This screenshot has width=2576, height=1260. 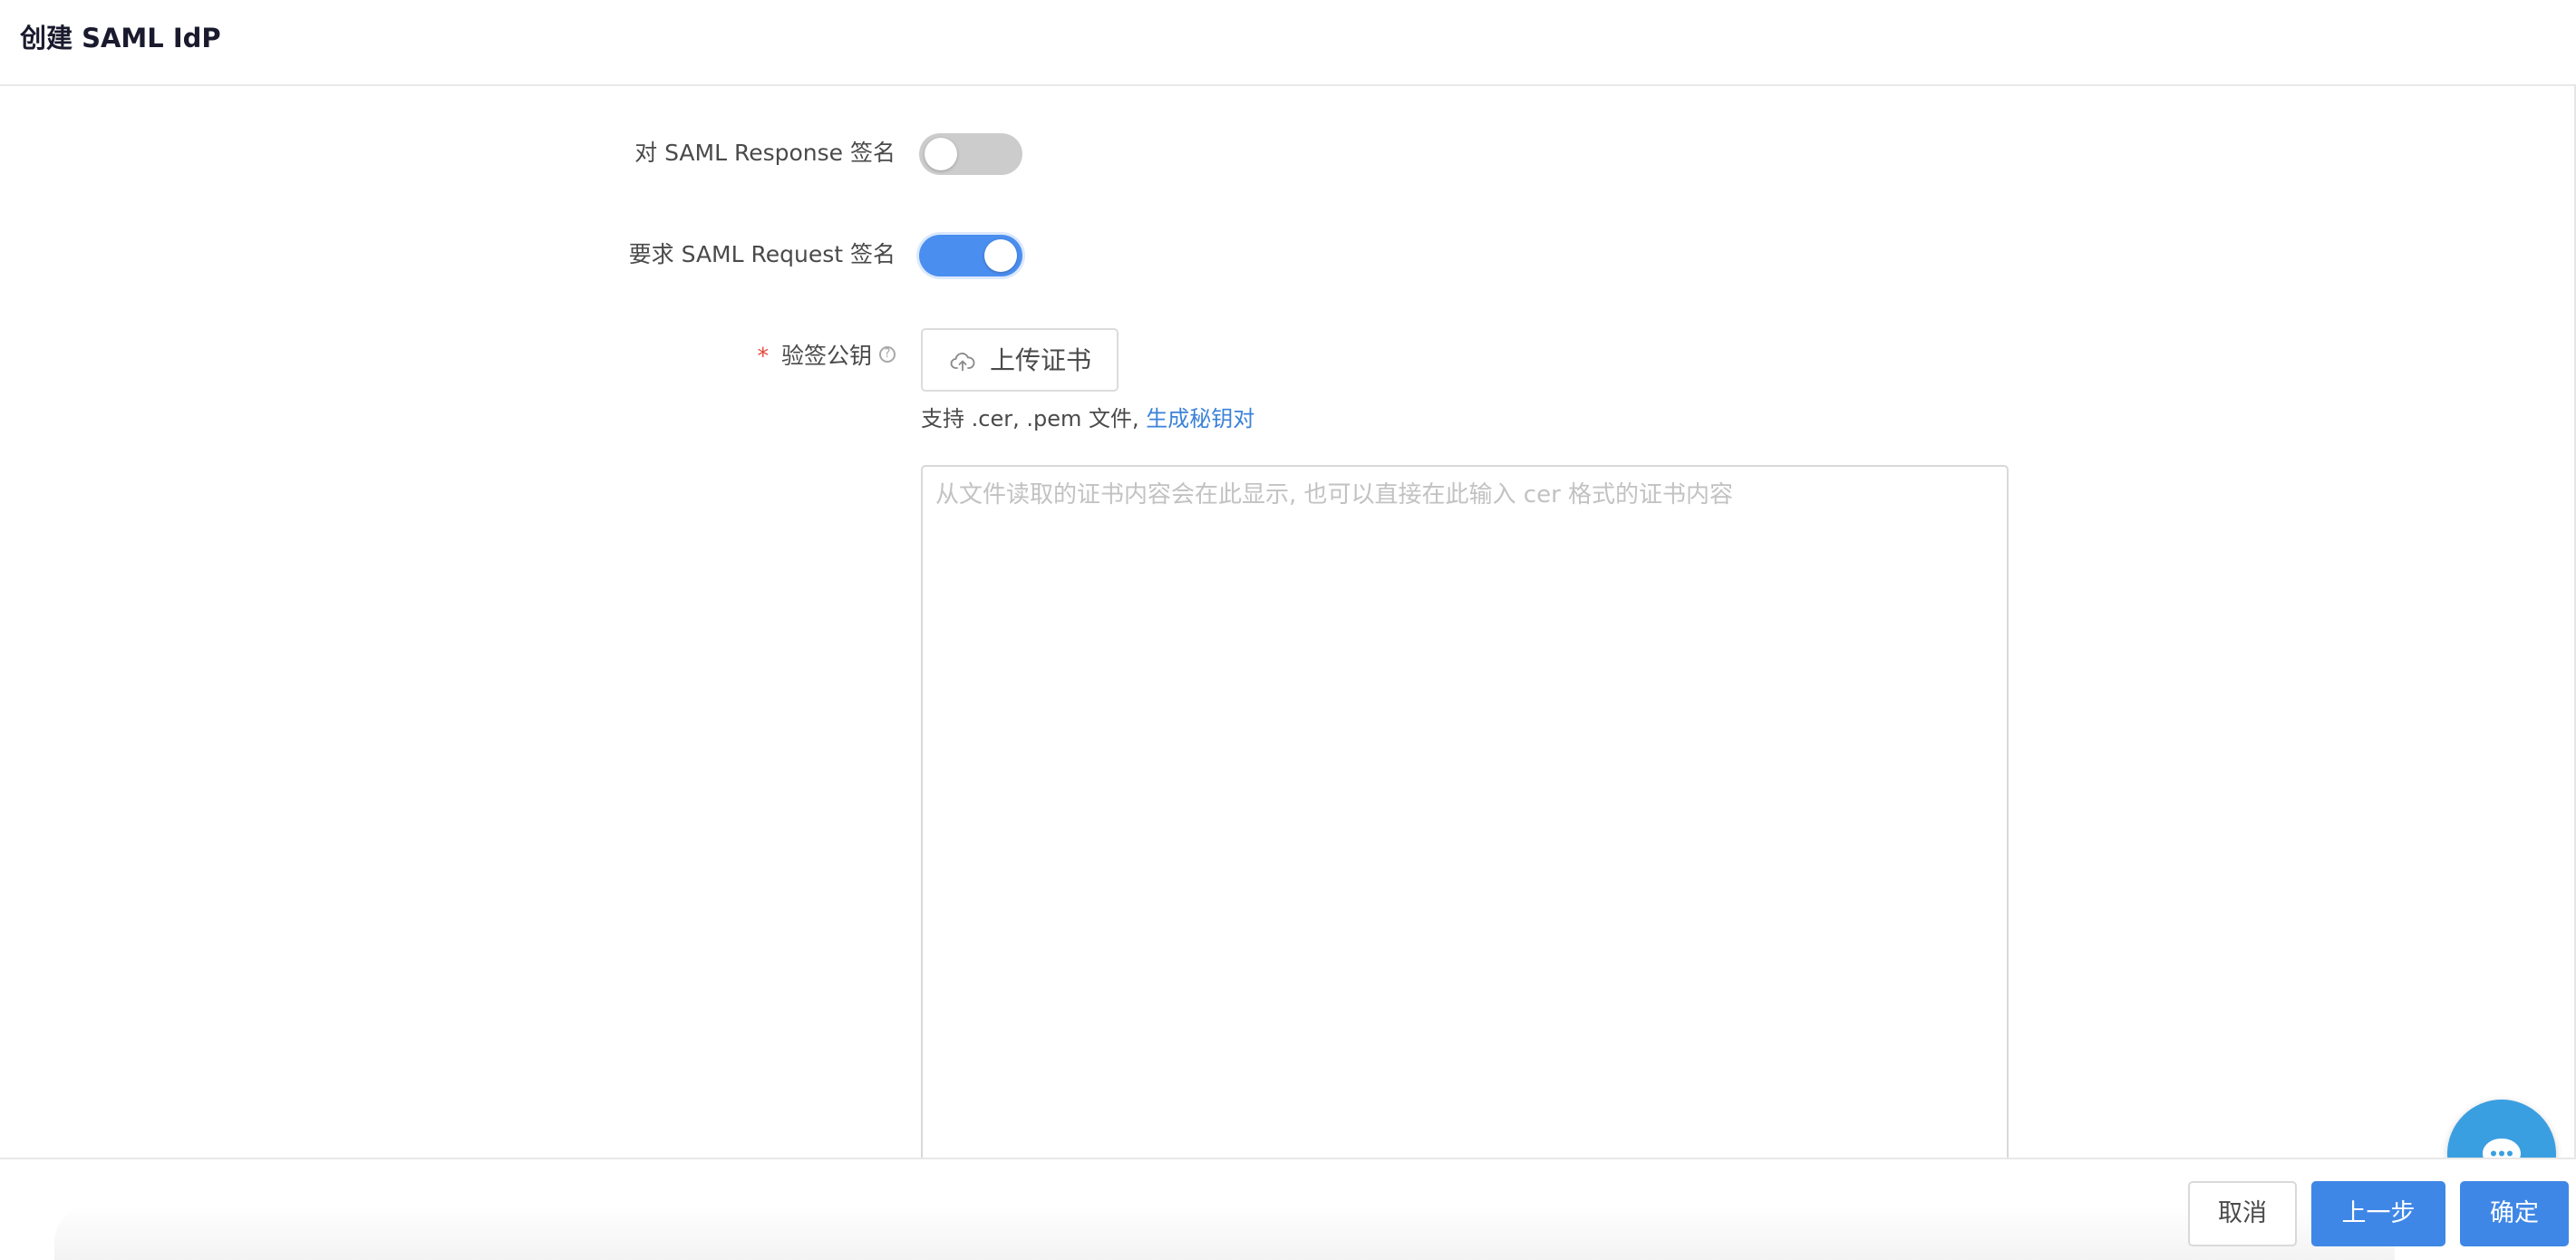 I want to click on public-key-label-row: * 验签公钥?, so click(x=826, y=357).